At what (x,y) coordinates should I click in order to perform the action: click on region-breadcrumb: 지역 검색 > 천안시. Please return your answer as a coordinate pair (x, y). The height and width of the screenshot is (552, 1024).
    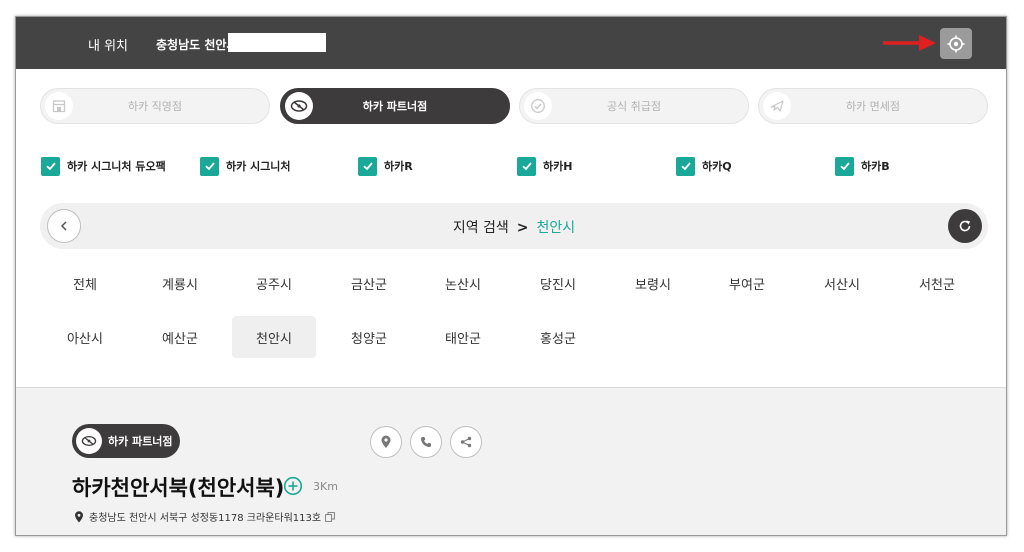
    Looking at the image, I should click on (514, 227).